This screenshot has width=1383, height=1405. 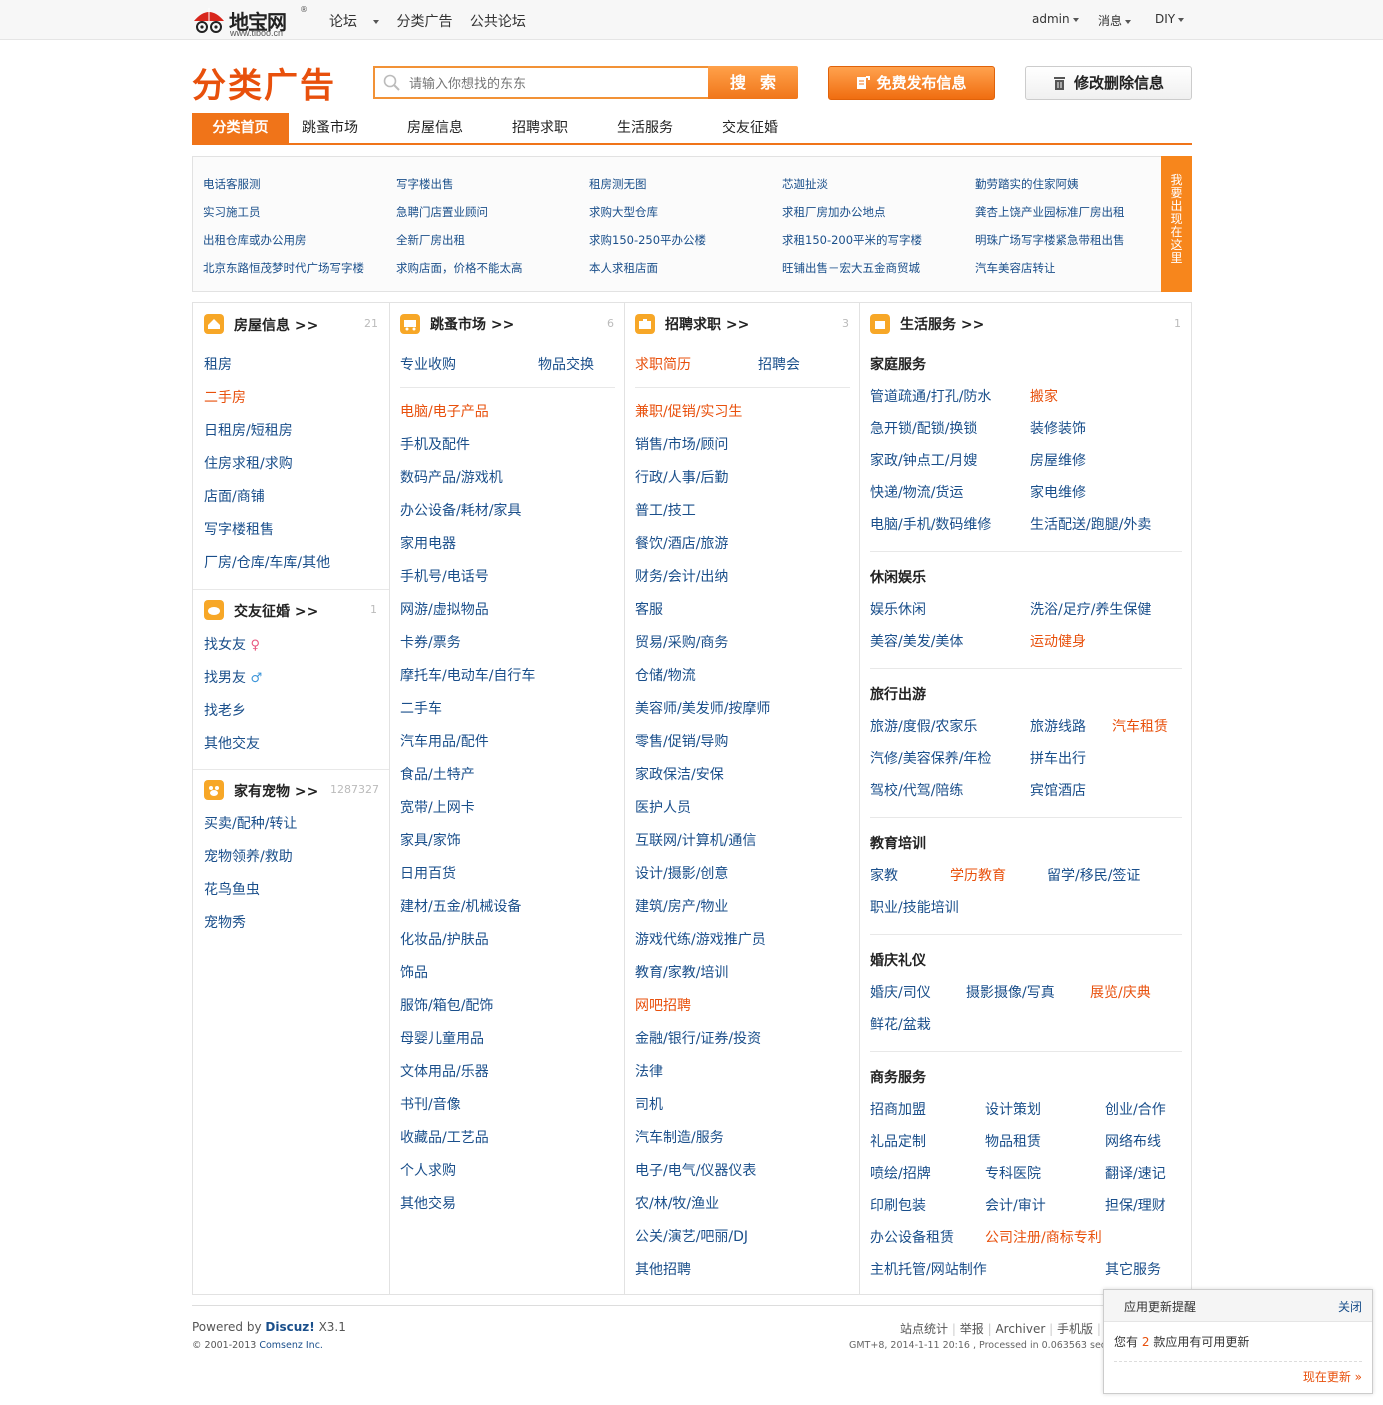 What do you see at coordinates (805, 184) in the screenshot?
I see `hot-item: 芯迦扯淡` at bounding box center [805, 184].